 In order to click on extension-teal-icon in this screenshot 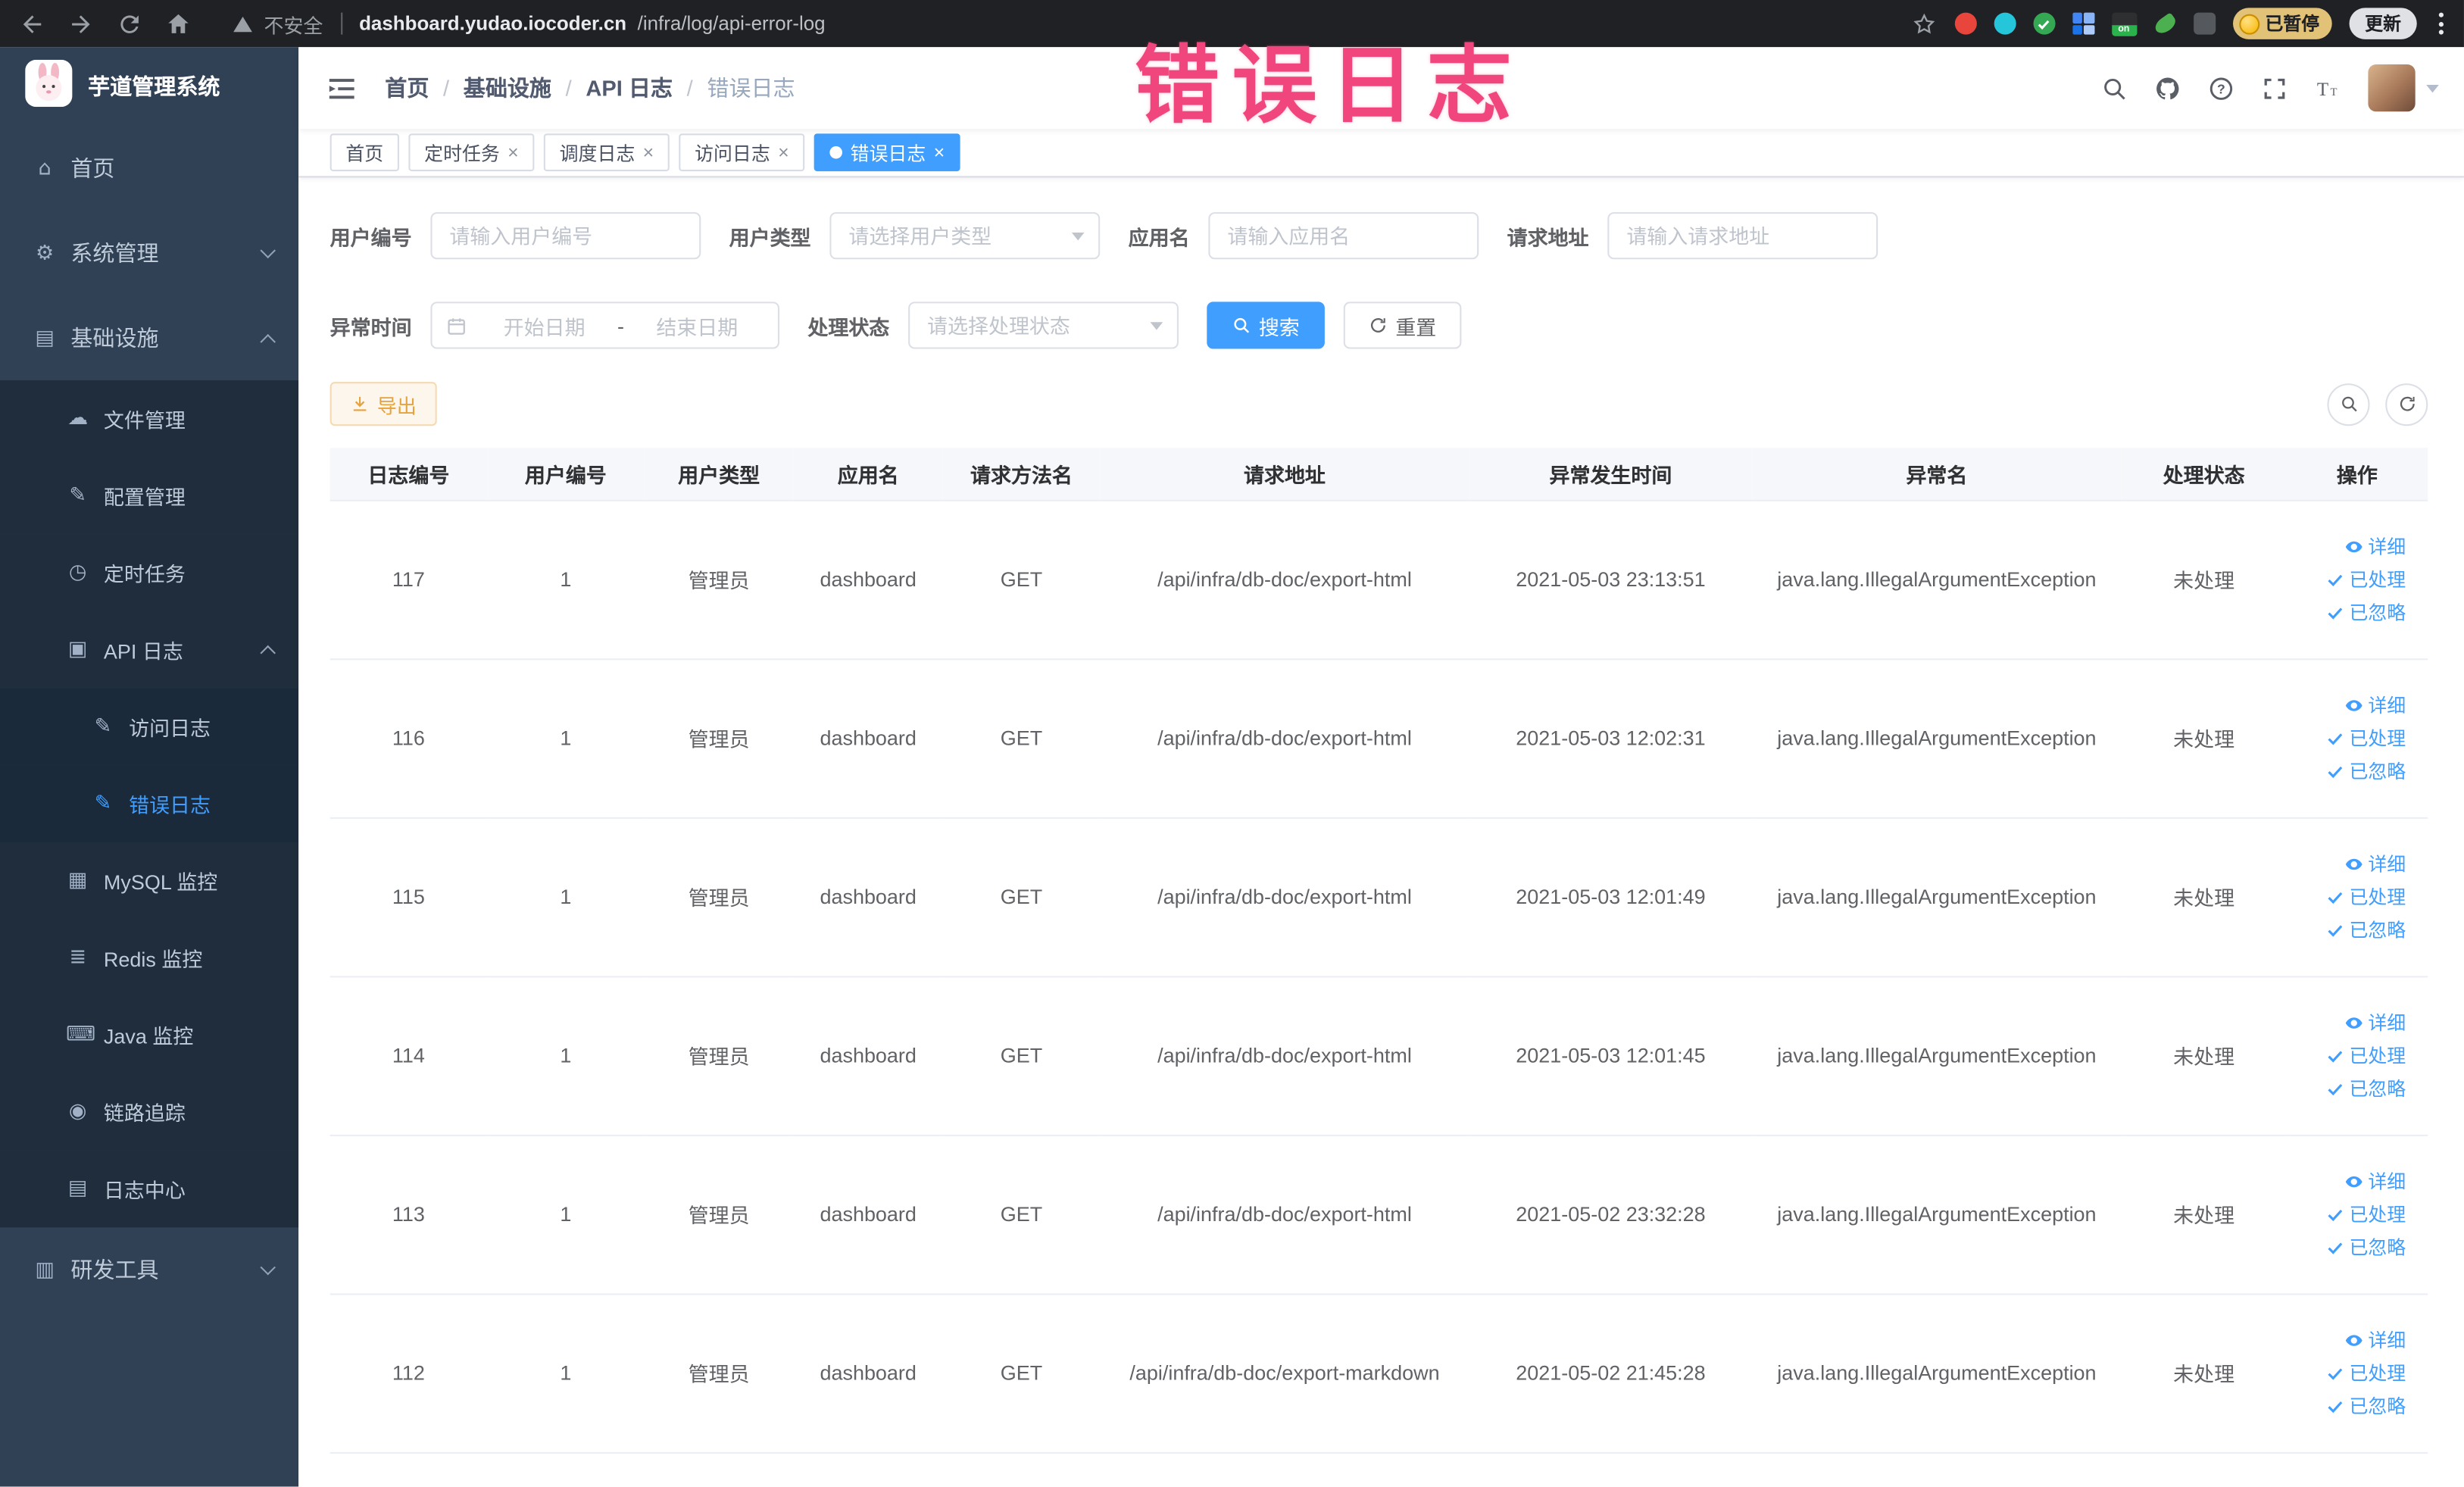, I will do `click(2004, 23)`.